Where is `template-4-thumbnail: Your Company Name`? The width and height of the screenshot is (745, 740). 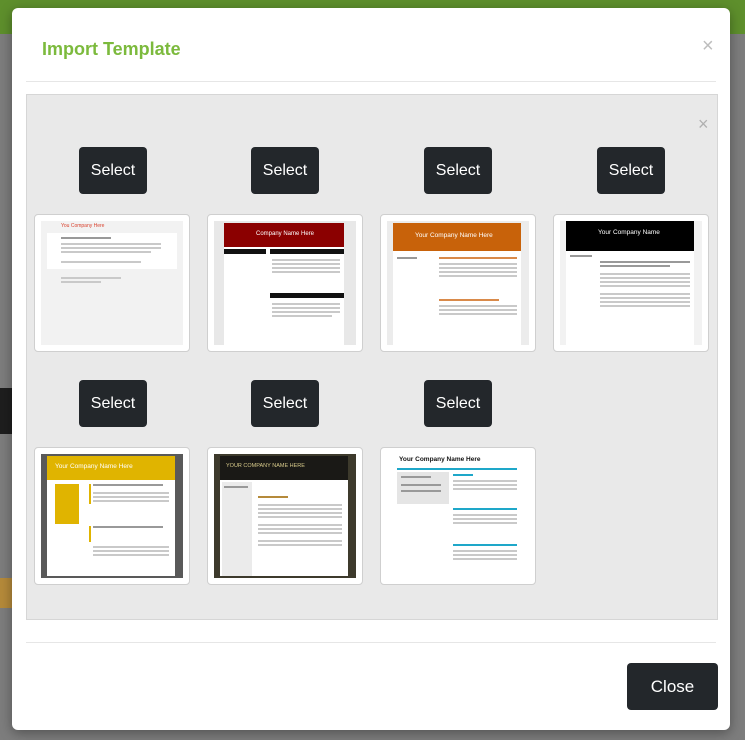 template-4-thumbnail: Your Company Name is located at coordinates (631, 283).